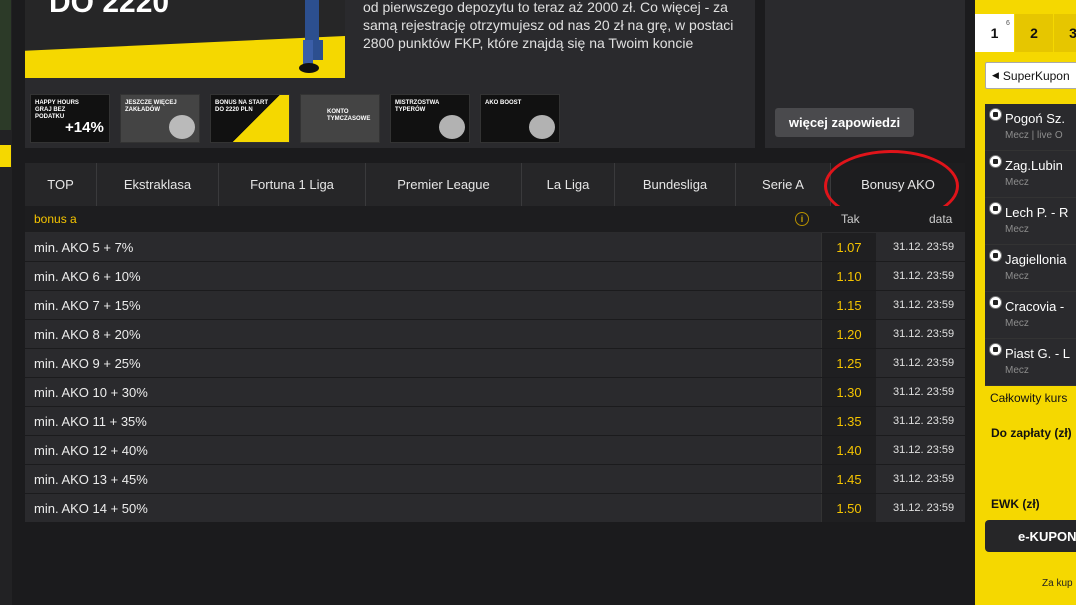 The image size is (1076, 605). What do you see at coordinates (91, 450) in the screenshot?
I see `row-name: min. AKO 12 + 40%` at bounding box center [91, 450].